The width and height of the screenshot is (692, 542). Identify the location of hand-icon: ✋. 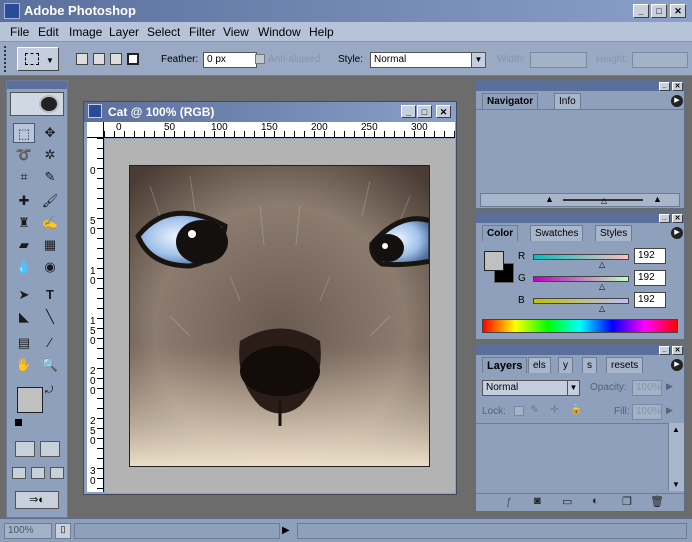
(24, 365).